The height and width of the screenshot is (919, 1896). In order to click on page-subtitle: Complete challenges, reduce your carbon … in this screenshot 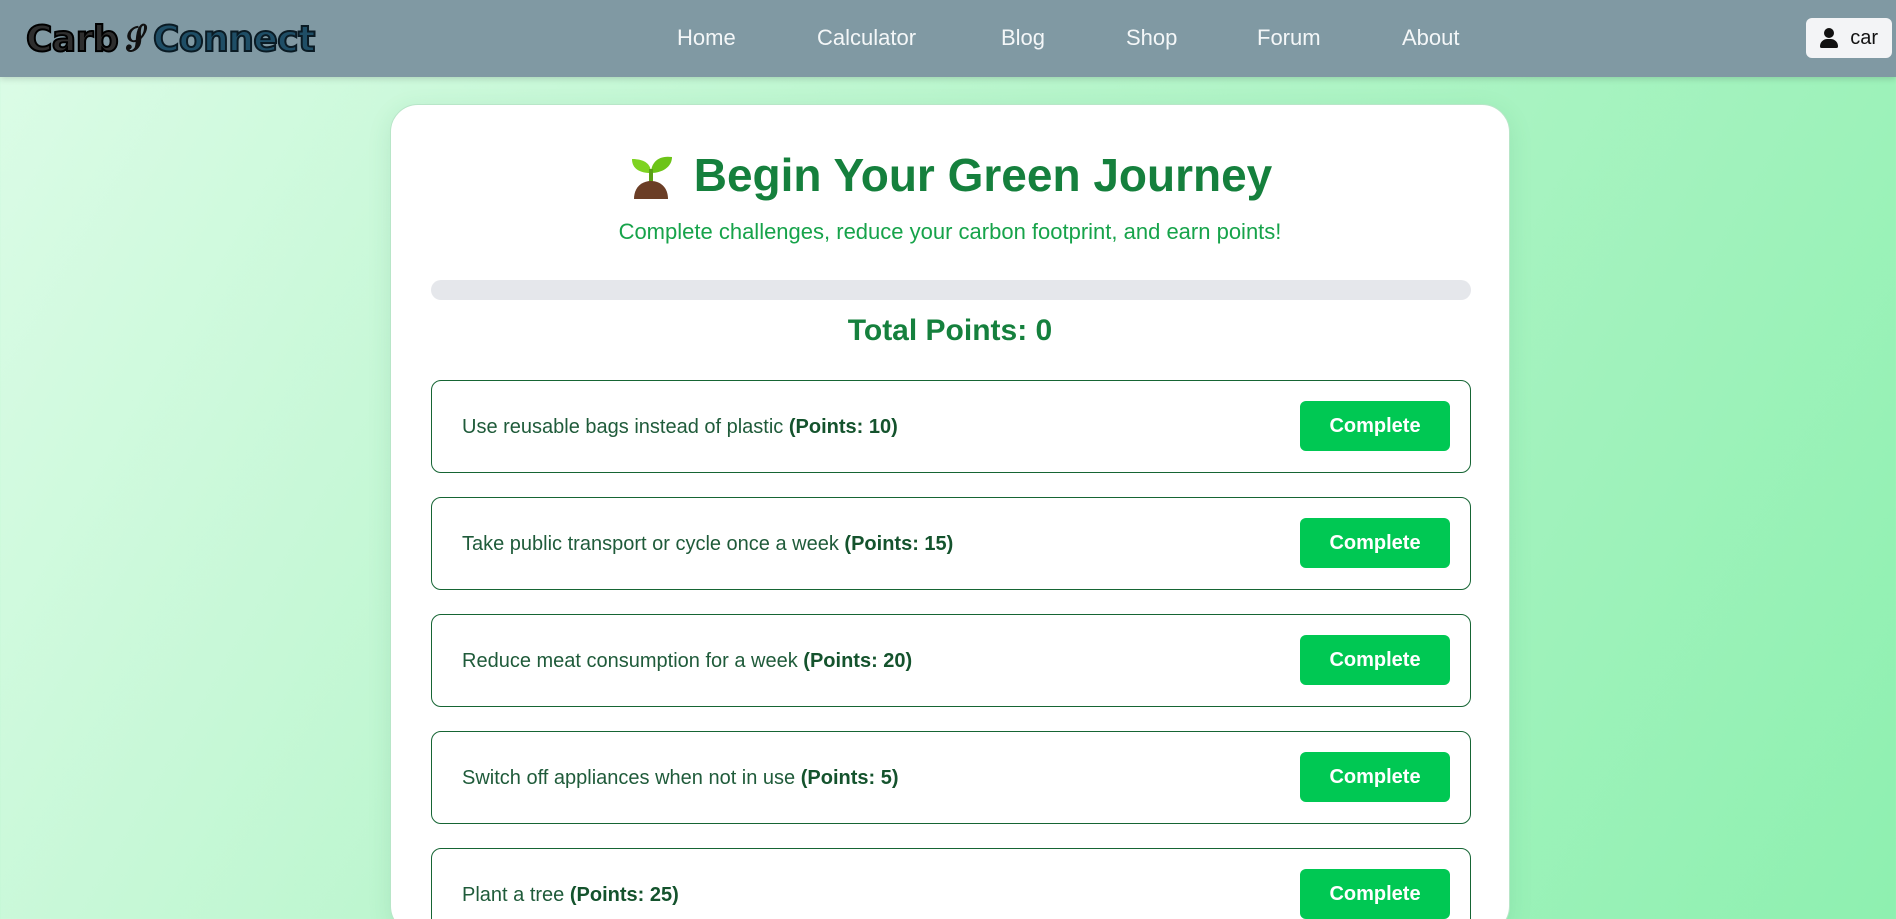, I will do `click(950, 231)`.